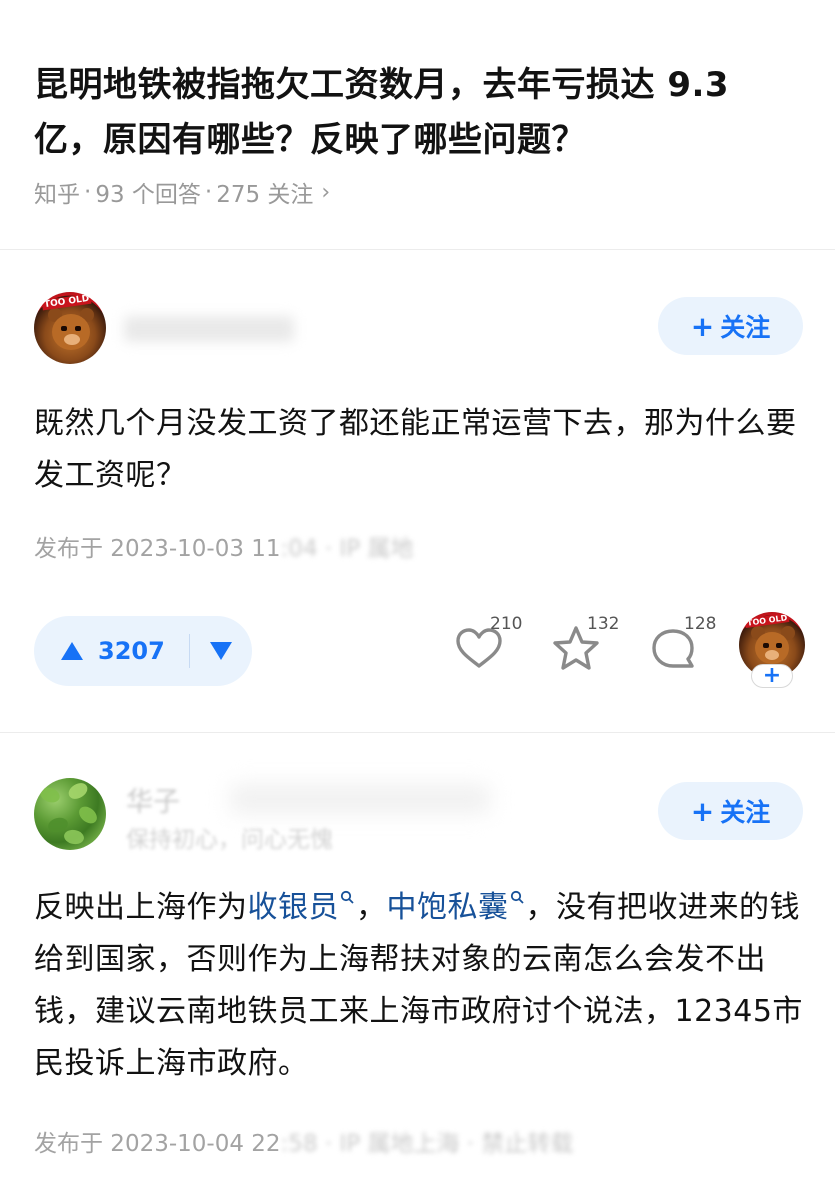  I want to click on like-button: 210, so click(487, 648).